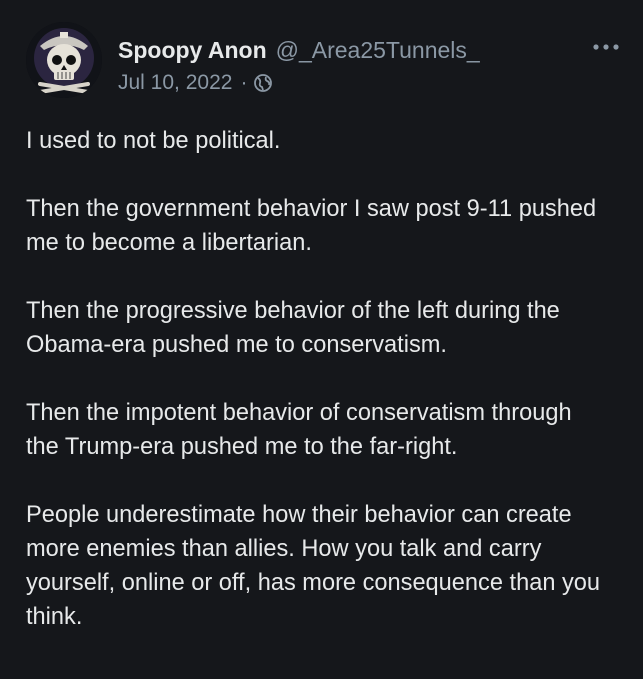 This screenshot has height=679, width=643. What do you see at coordinates (378, 50) in the screenshot?
I see `user-handle: @_Area25Tunnels_` at bounding box center [378, 50].